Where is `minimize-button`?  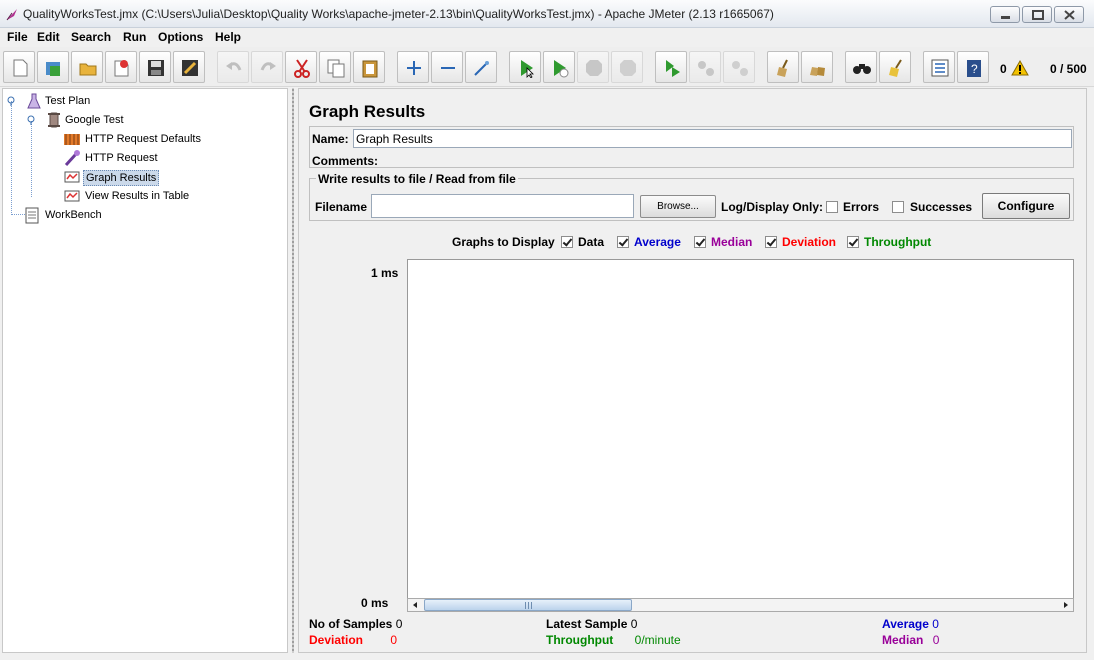
minimize-button is located at coordinates (1005, 14).